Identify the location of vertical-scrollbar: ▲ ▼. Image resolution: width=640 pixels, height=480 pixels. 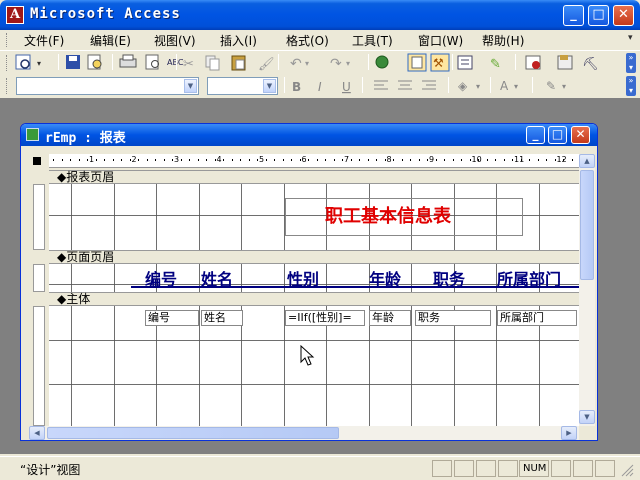
(587, 290).